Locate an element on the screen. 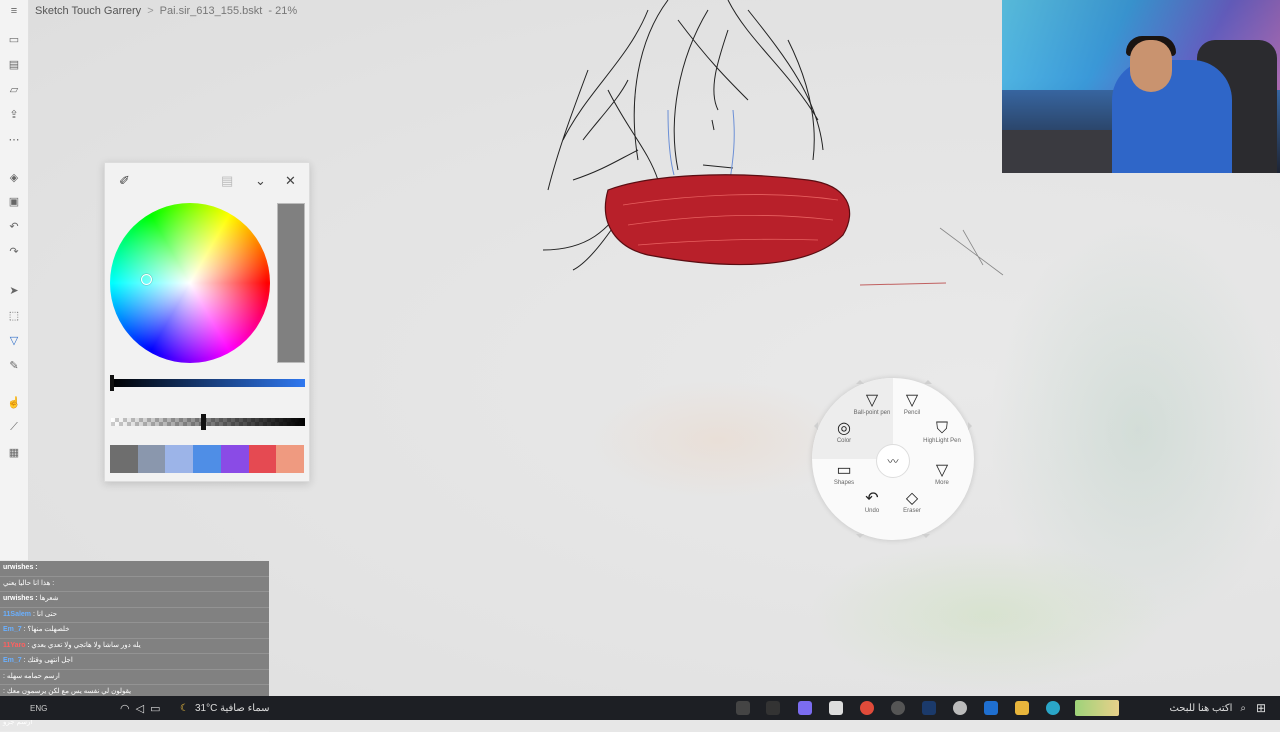 The image size is (1280, 732). more-button: ▽ More is located at coordinates (942, 474).